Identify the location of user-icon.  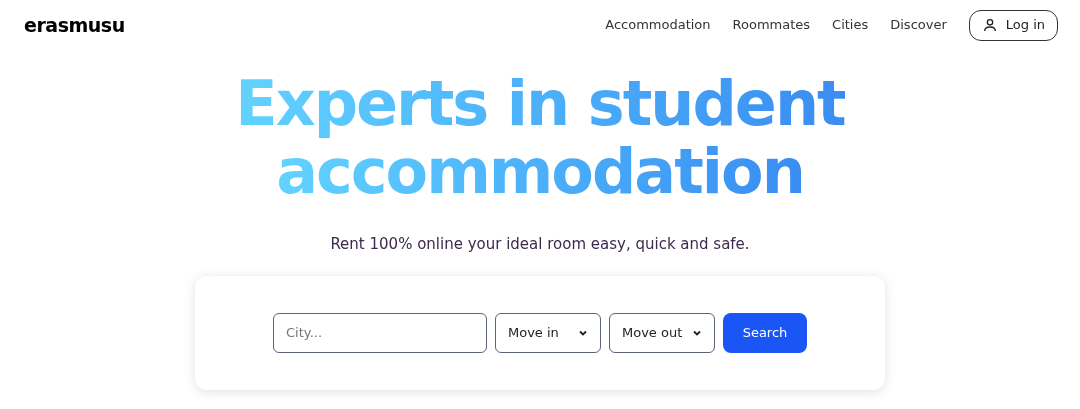
(989, 25).